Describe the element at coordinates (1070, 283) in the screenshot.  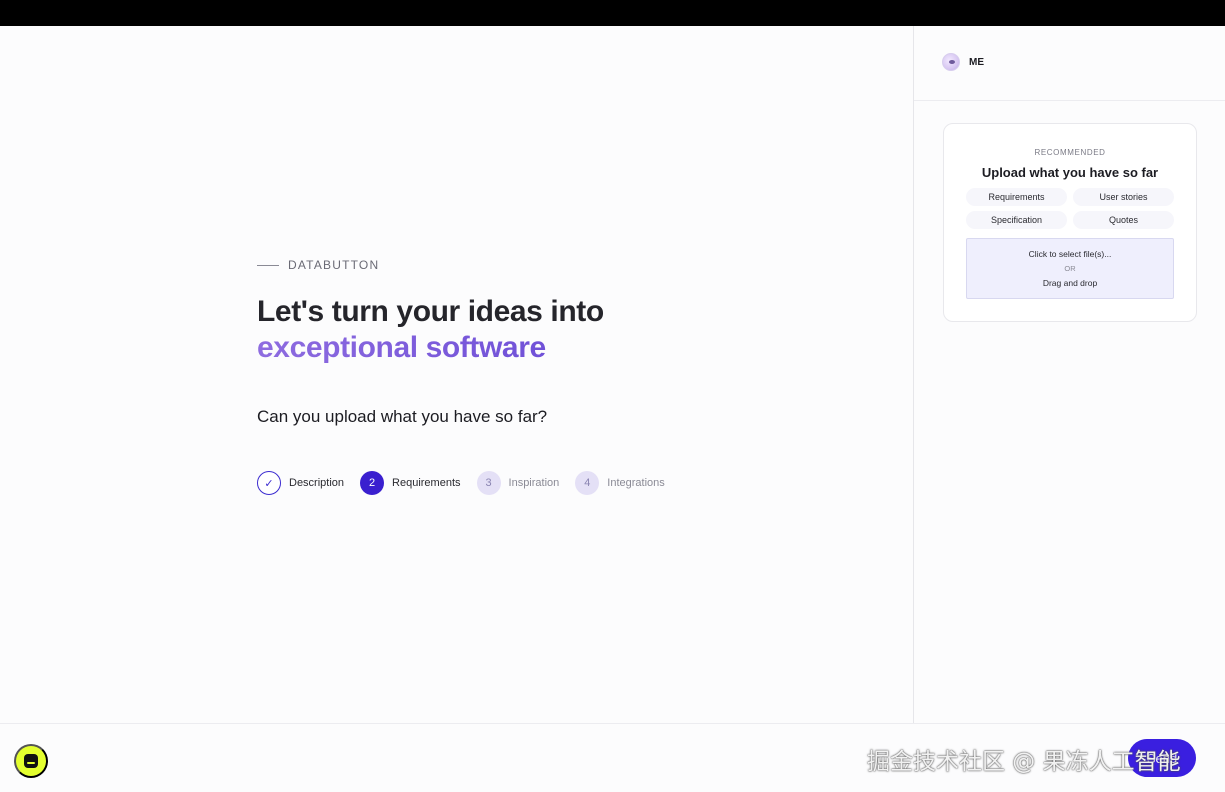
I see `drag-drop-text: Drag and drop` at that location.